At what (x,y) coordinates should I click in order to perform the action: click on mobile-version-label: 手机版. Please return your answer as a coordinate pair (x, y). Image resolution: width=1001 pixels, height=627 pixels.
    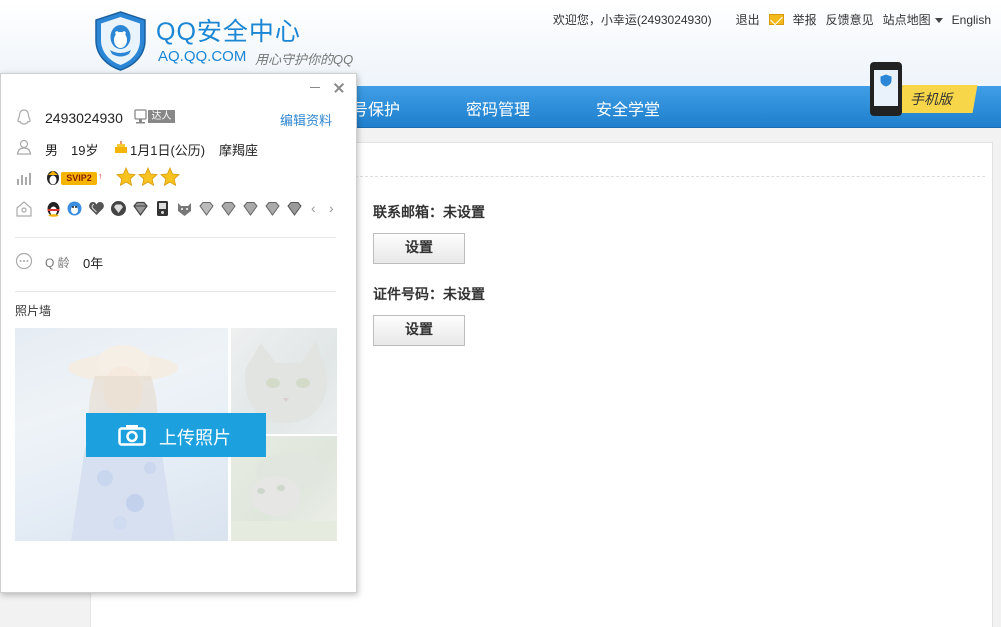
    Looking at the image, I should click on (931, 100).